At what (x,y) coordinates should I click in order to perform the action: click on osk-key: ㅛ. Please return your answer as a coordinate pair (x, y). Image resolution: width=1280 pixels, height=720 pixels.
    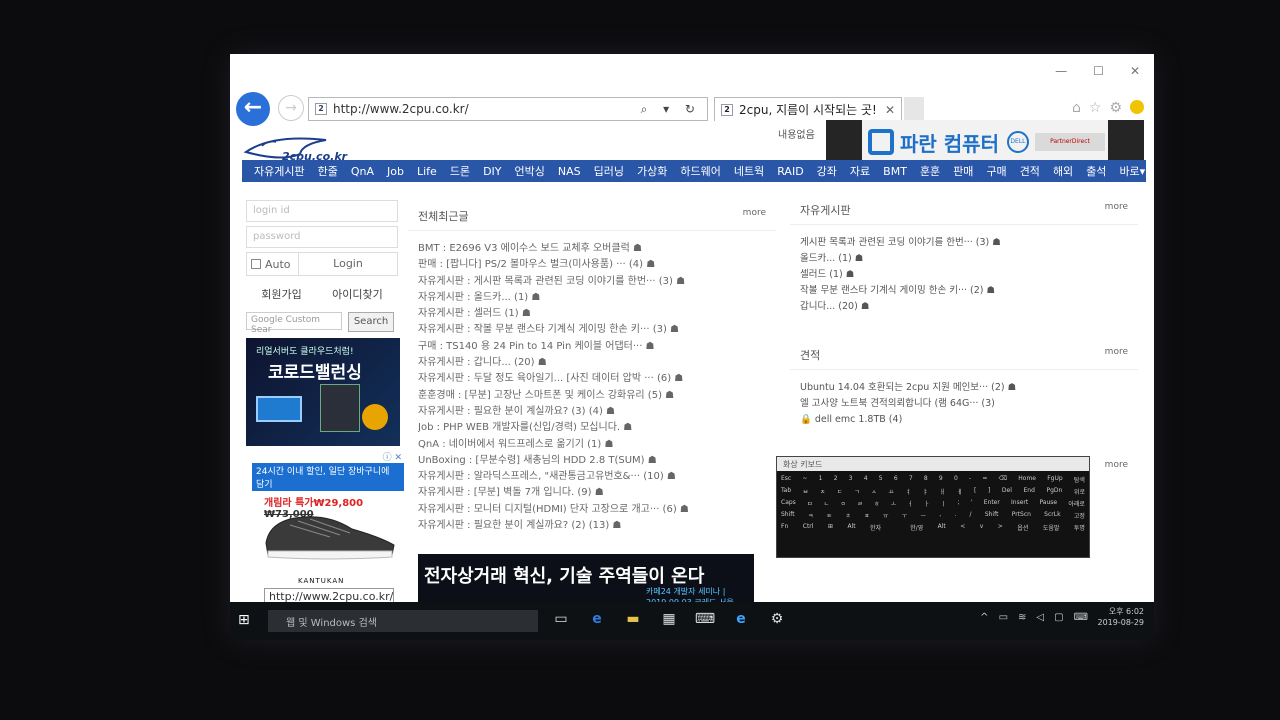
    Looking at the image, I should click on (891, 493).